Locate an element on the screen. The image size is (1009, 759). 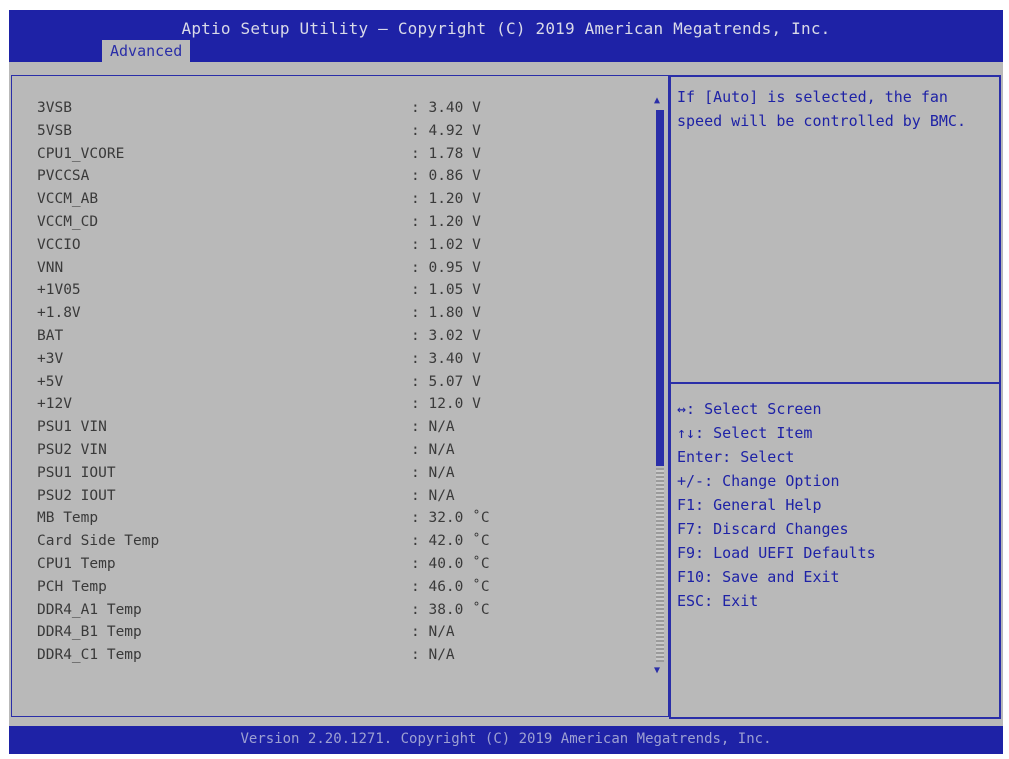
sensor-label: VNN is located at coordinates (50, 267).